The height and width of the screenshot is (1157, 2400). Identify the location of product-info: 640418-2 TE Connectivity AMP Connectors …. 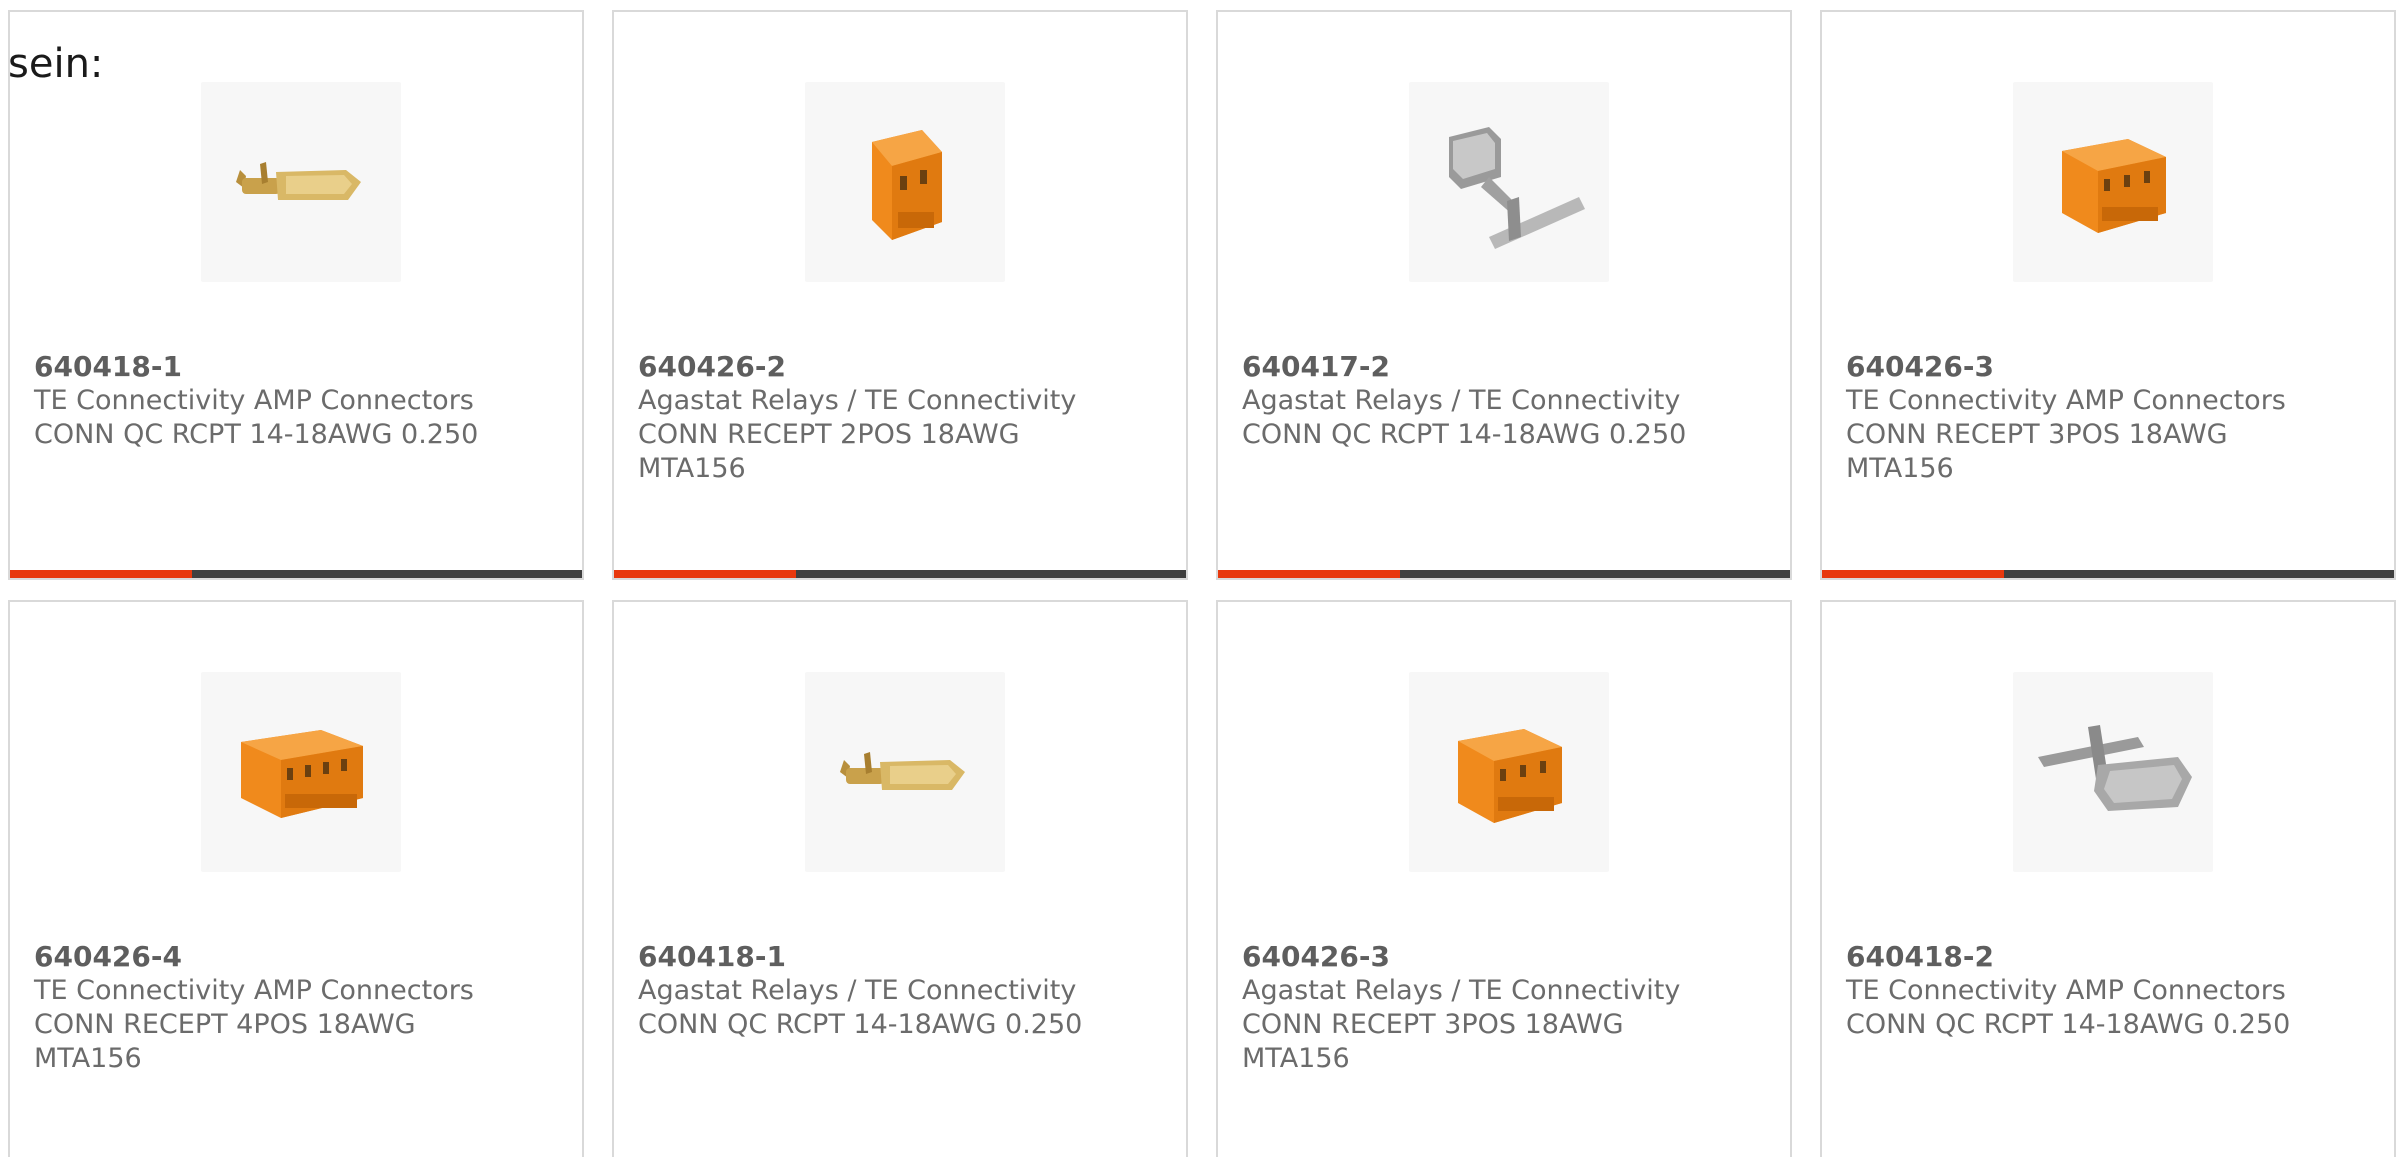
(2110, 991).